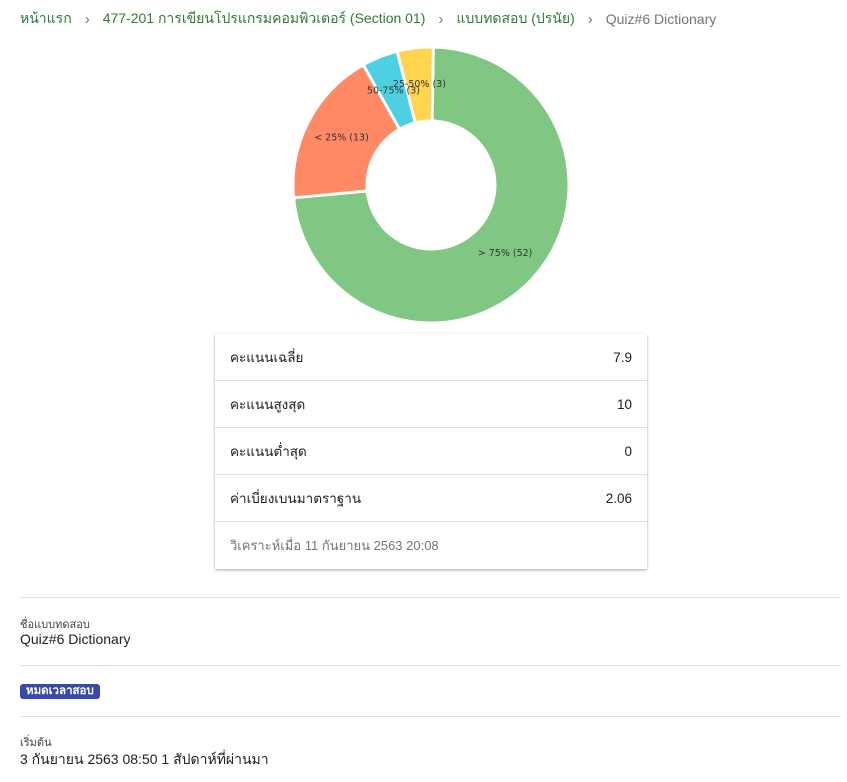 The height and width of the screenshot is (782, 847). What do you see at coordinates (431, 185) in the screenshot?
I see `score-distribution-chart: > 75% (52) < 25% (13) 50-75% (3) 25-50% (3)` at bounding box center [431, 185].